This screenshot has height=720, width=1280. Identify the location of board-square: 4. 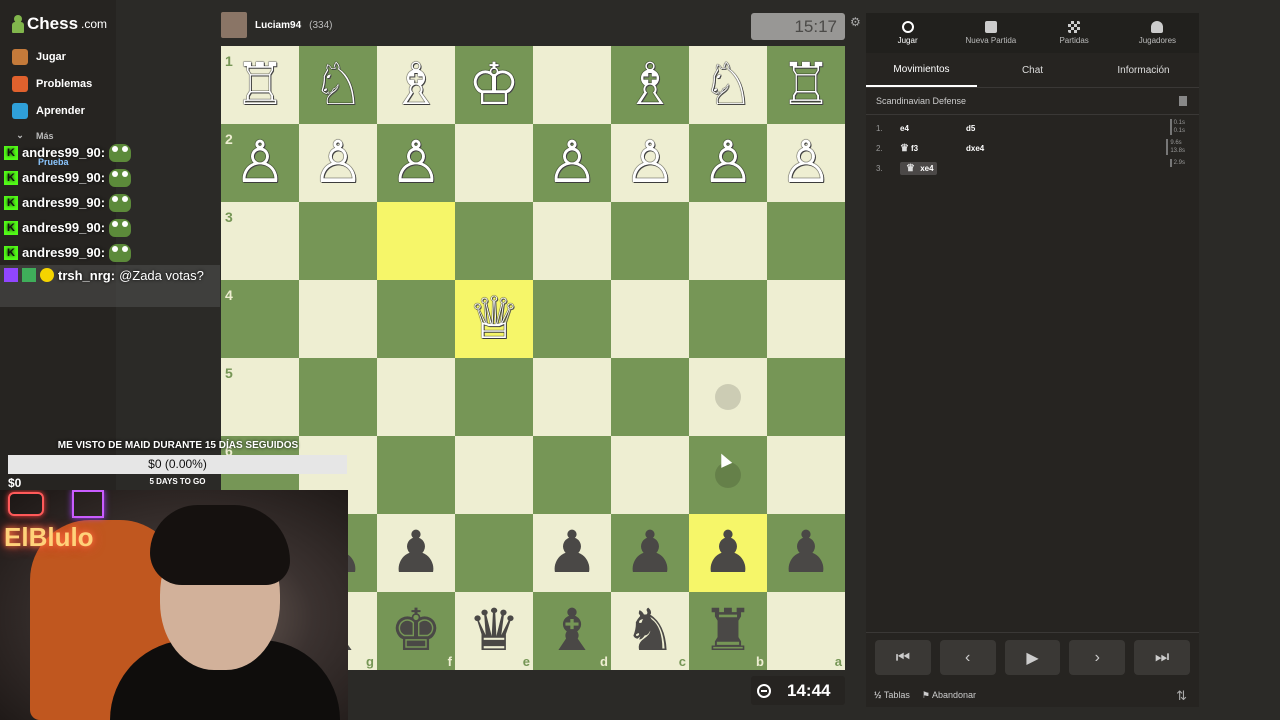
(260, 319).